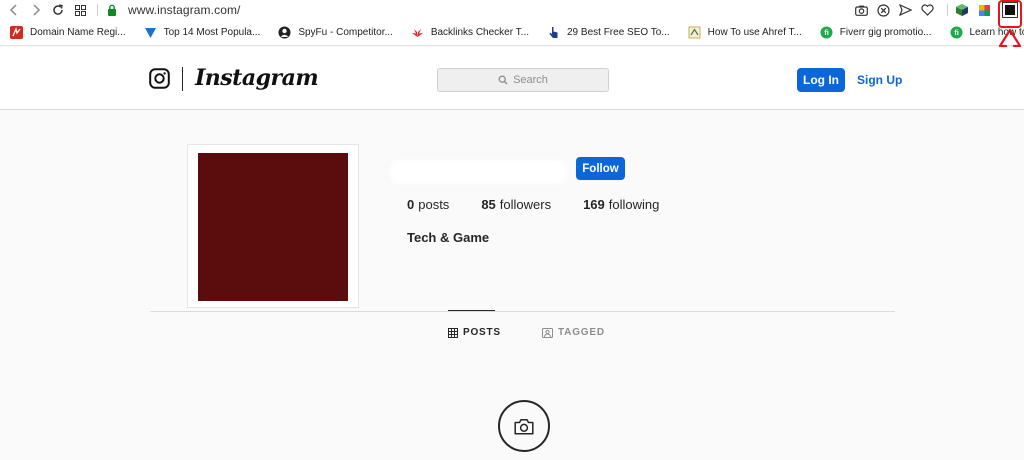 The image size is (1024, 460). I want to click on lock-icon, so click(112, 10).